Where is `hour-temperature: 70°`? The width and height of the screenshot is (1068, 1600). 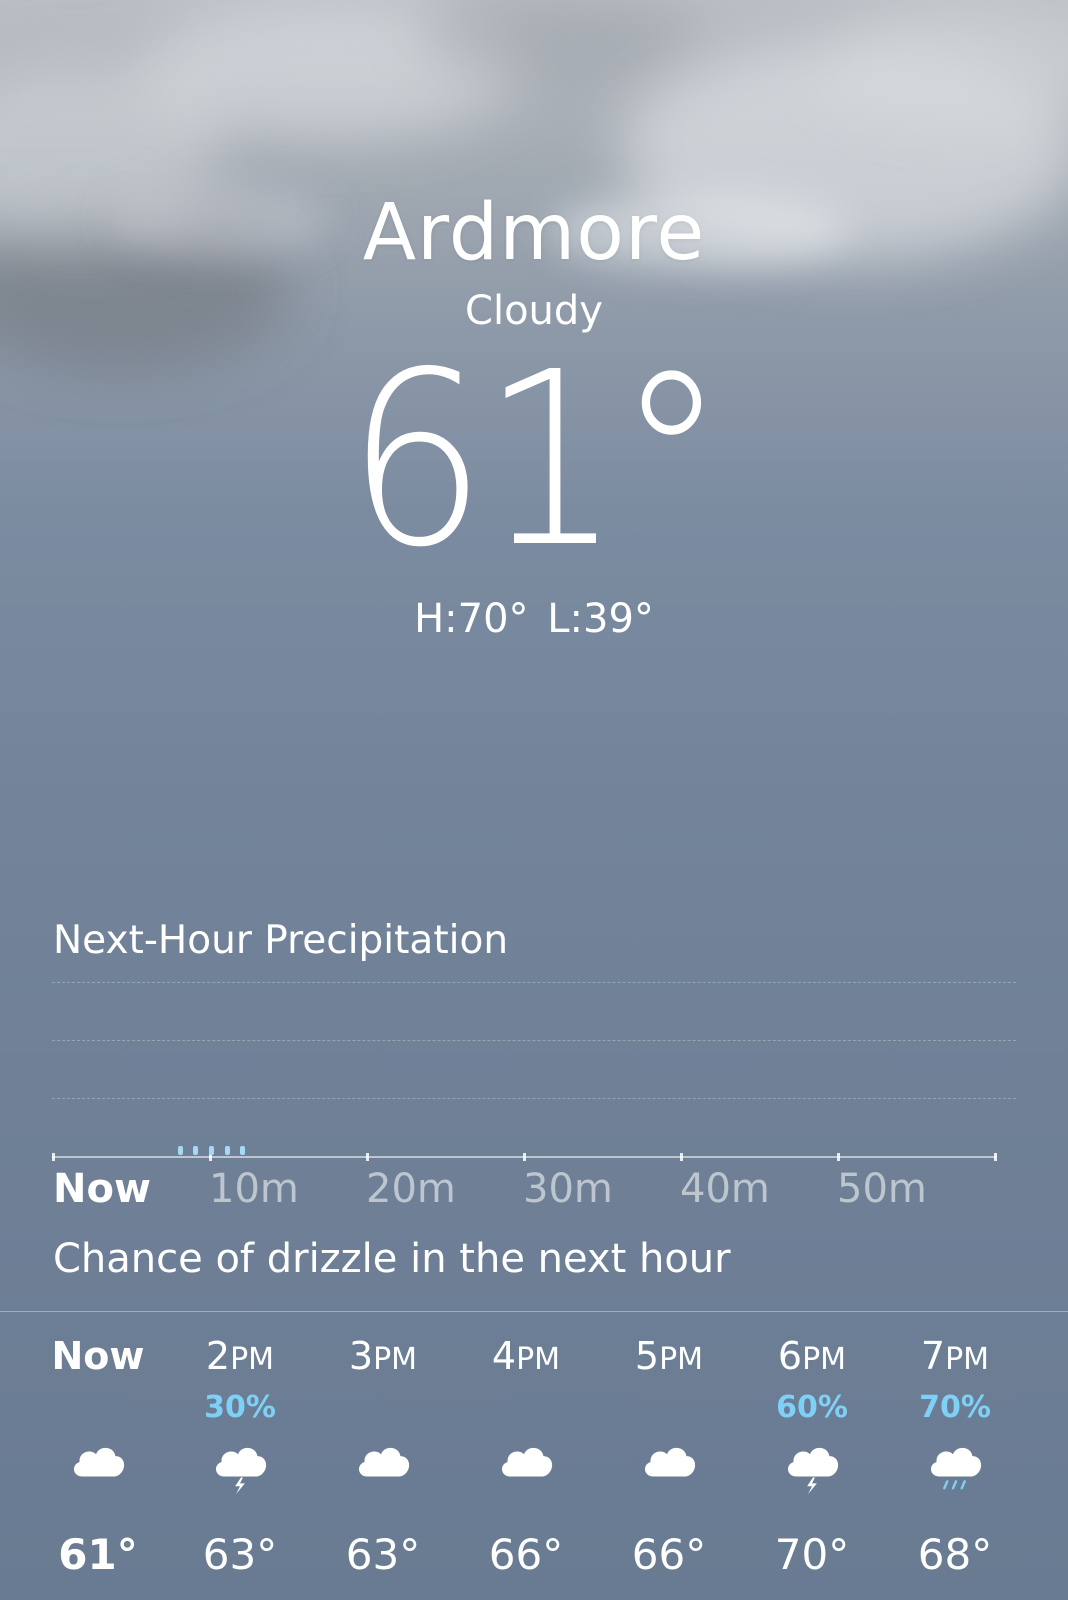
hour-temperature: 70° is located at coordinates (812, 1554).